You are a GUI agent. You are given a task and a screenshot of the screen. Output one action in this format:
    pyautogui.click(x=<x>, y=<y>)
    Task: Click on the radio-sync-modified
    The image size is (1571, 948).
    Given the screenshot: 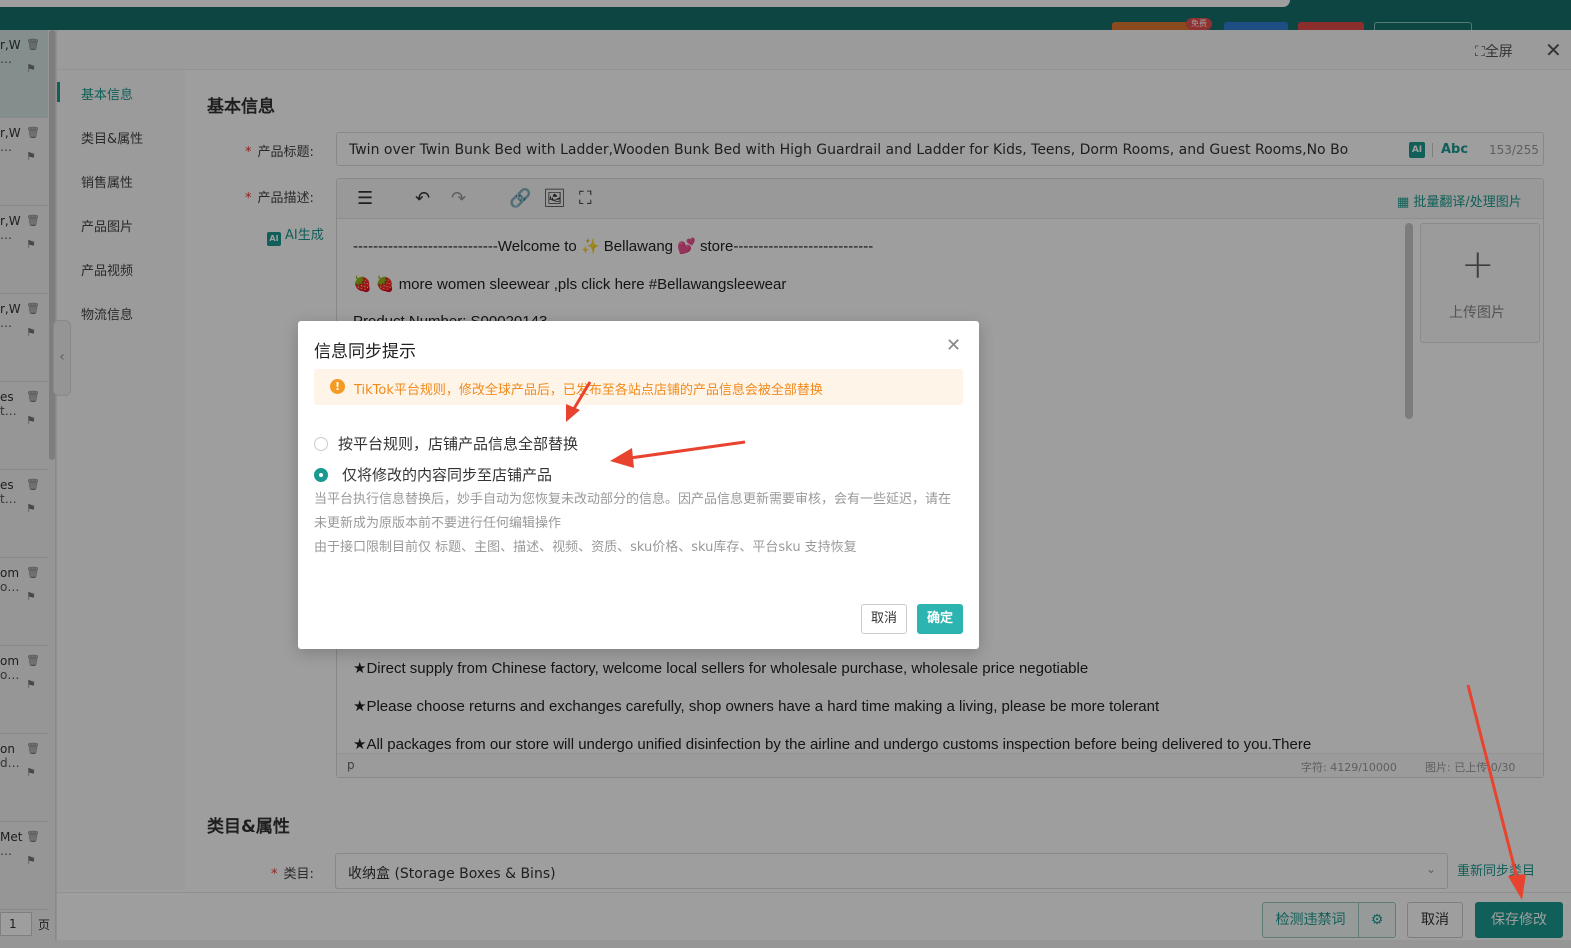 What is the action you would take?
    pyautogui.click(x=321, y=475)
    